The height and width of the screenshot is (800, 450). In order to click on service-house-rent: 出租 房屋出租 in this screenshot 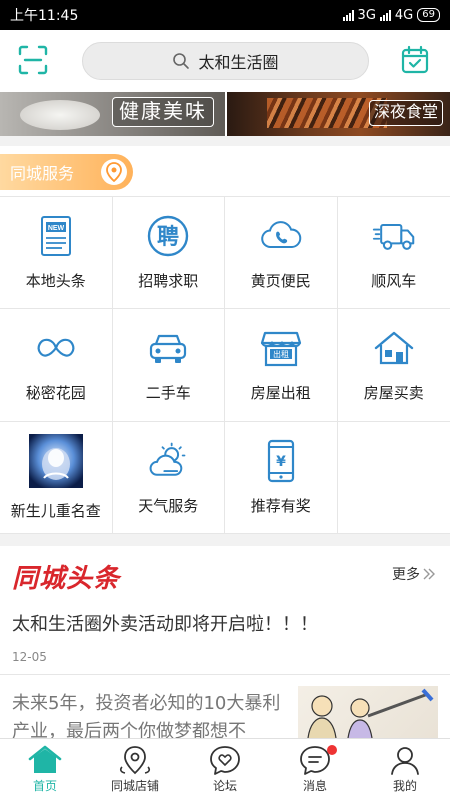, I will do `click(281, 365)`.